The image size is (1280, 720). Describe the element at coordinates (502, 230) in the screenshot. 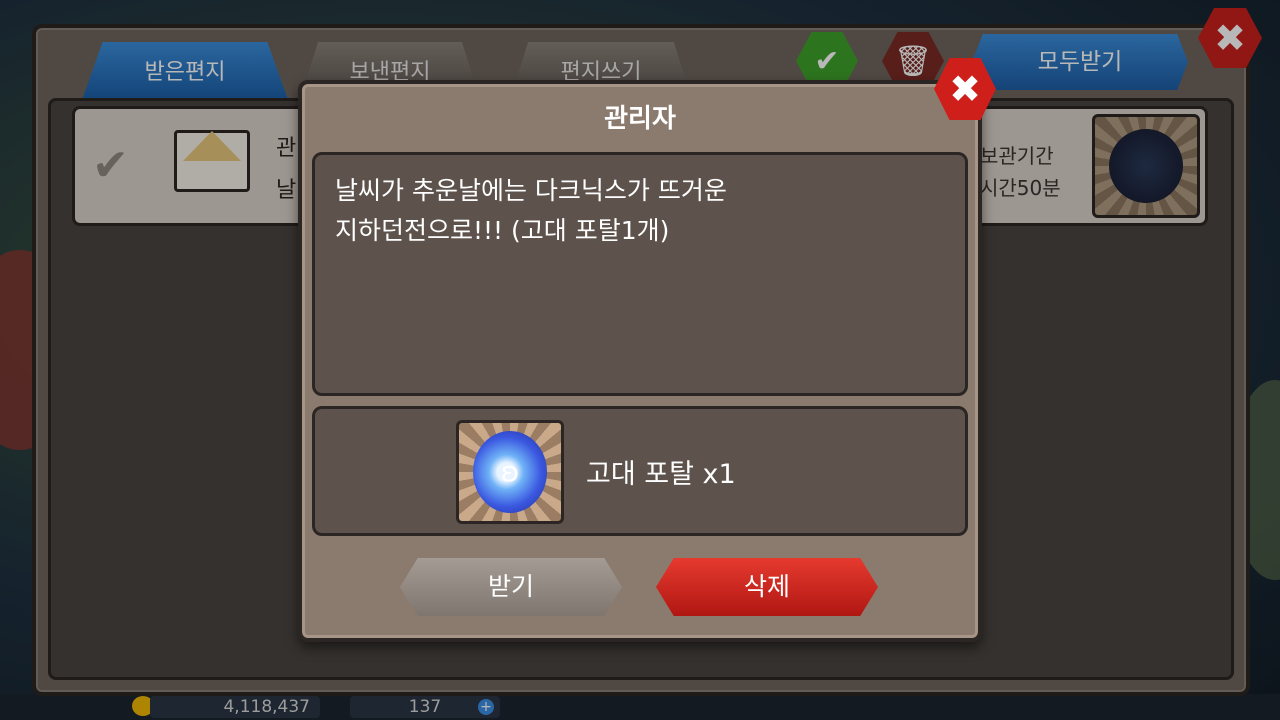

I see `message-line: 지하던전으로!!! (고대 포탈1개)` at that location.